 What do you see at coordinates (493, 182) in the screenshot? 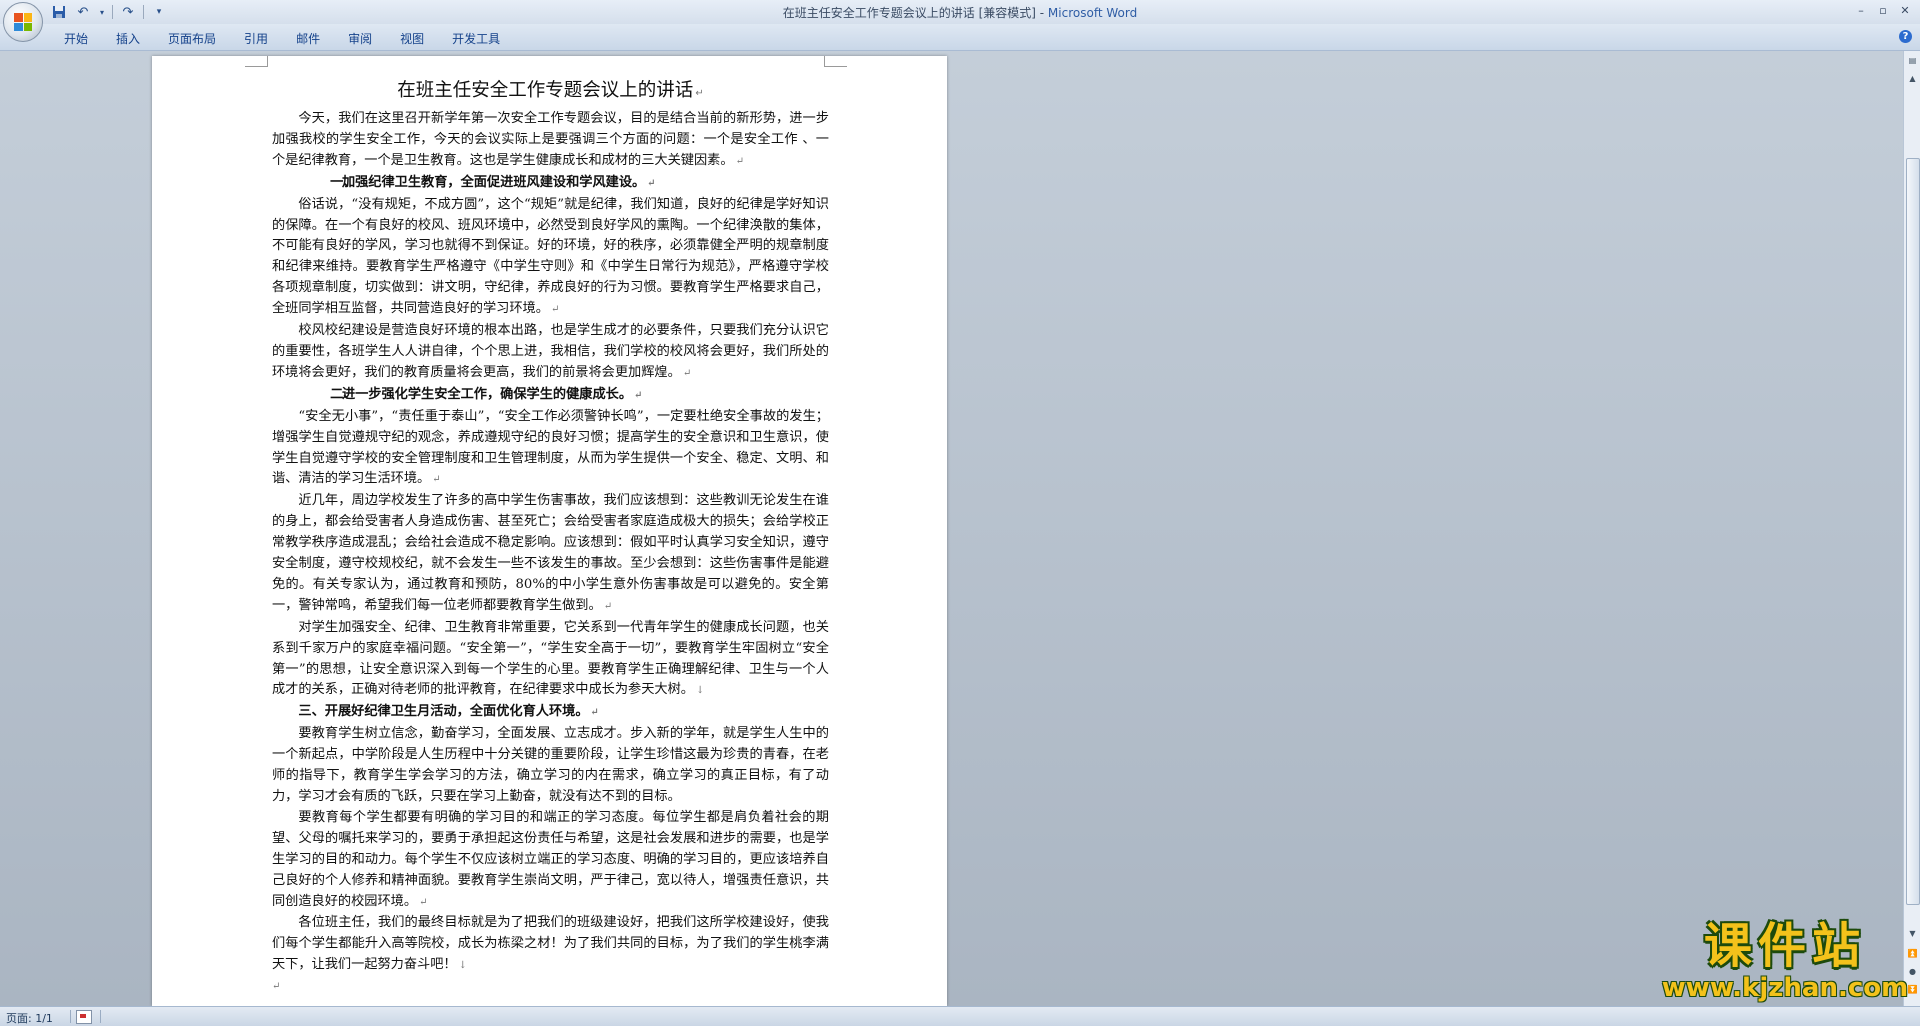
I see `heading-text: 加强纪律卫生教育，全面促进班风建设和学风建设。` at bounding box center [493, 182].